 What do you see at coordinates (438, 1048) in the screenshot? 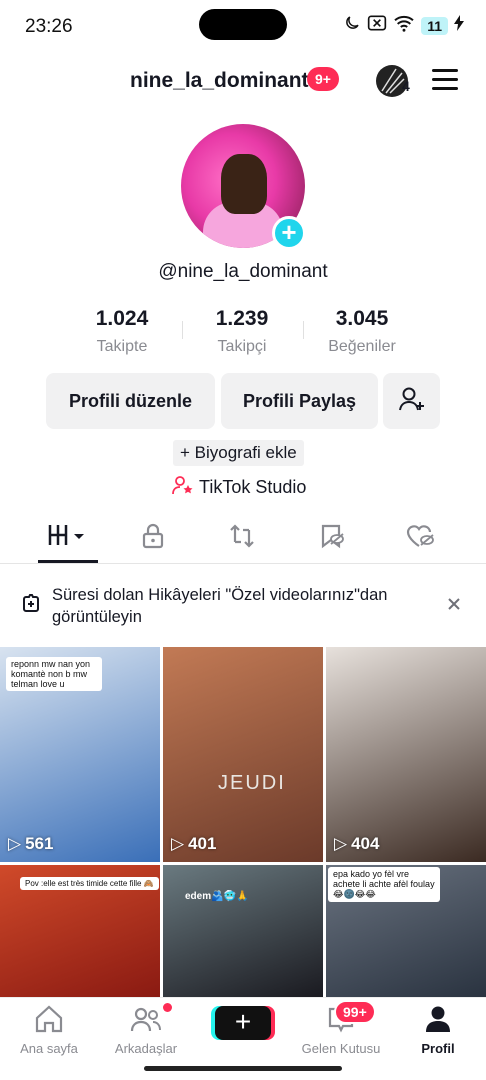
I see `nav-label: Profil` at bounding box center [438, 1048].